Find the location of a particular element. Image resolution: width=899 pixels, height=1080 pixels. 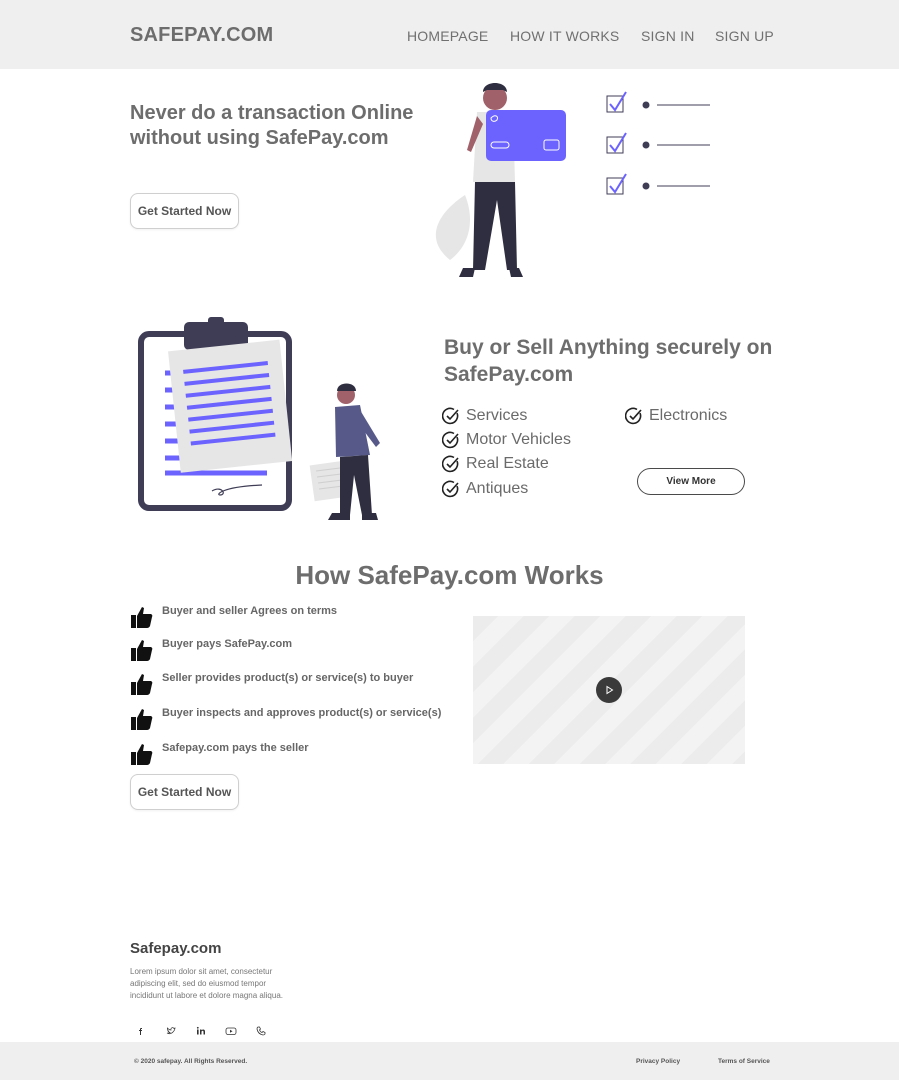

nav-sign-up: SIGN UP is located at coordinates (744, 36).